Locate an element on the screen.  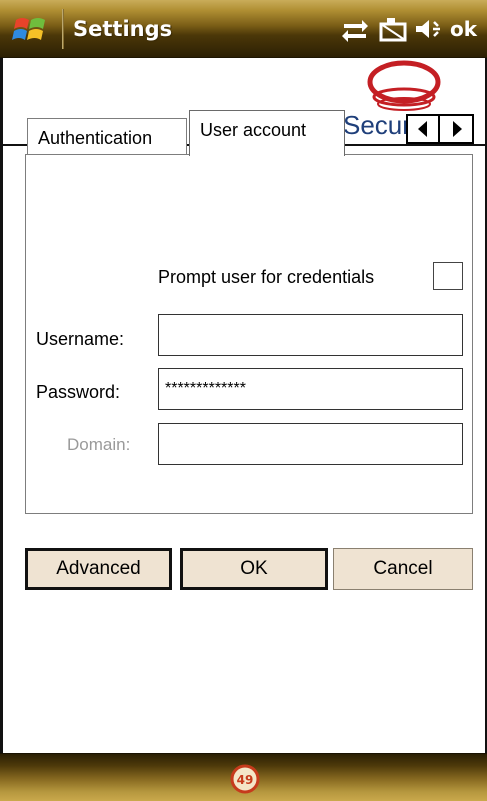
tab-authentication: Authentication is located at coordinates (107, 137).